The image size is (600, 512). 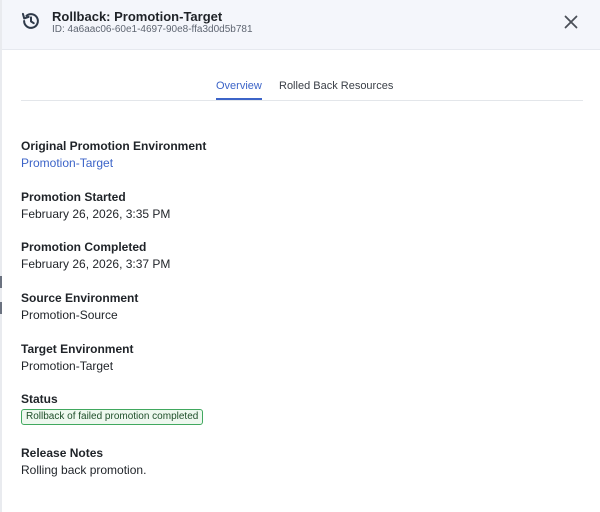 I want to click on original-environment-link: Promotion-Target, so click(x=113, y=163).